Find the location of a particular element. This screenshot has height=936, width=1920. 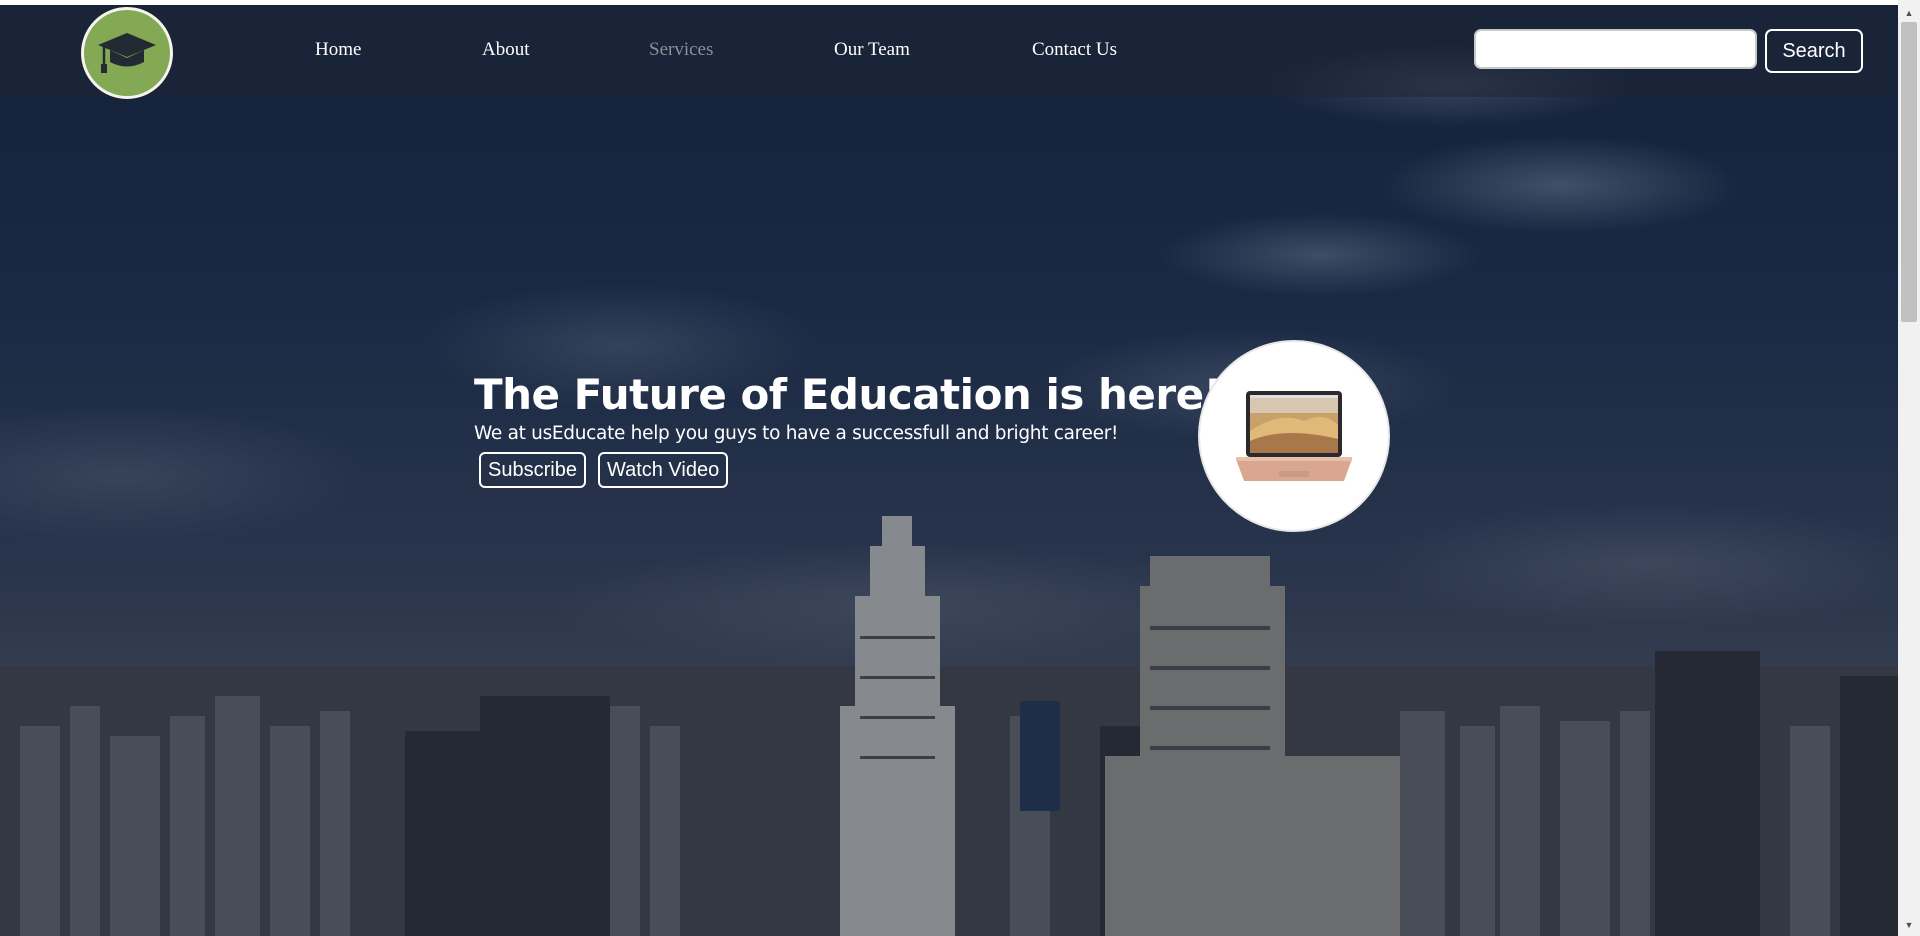

nav-contact-us: Contact Us is located at coordinates (1074, 50).